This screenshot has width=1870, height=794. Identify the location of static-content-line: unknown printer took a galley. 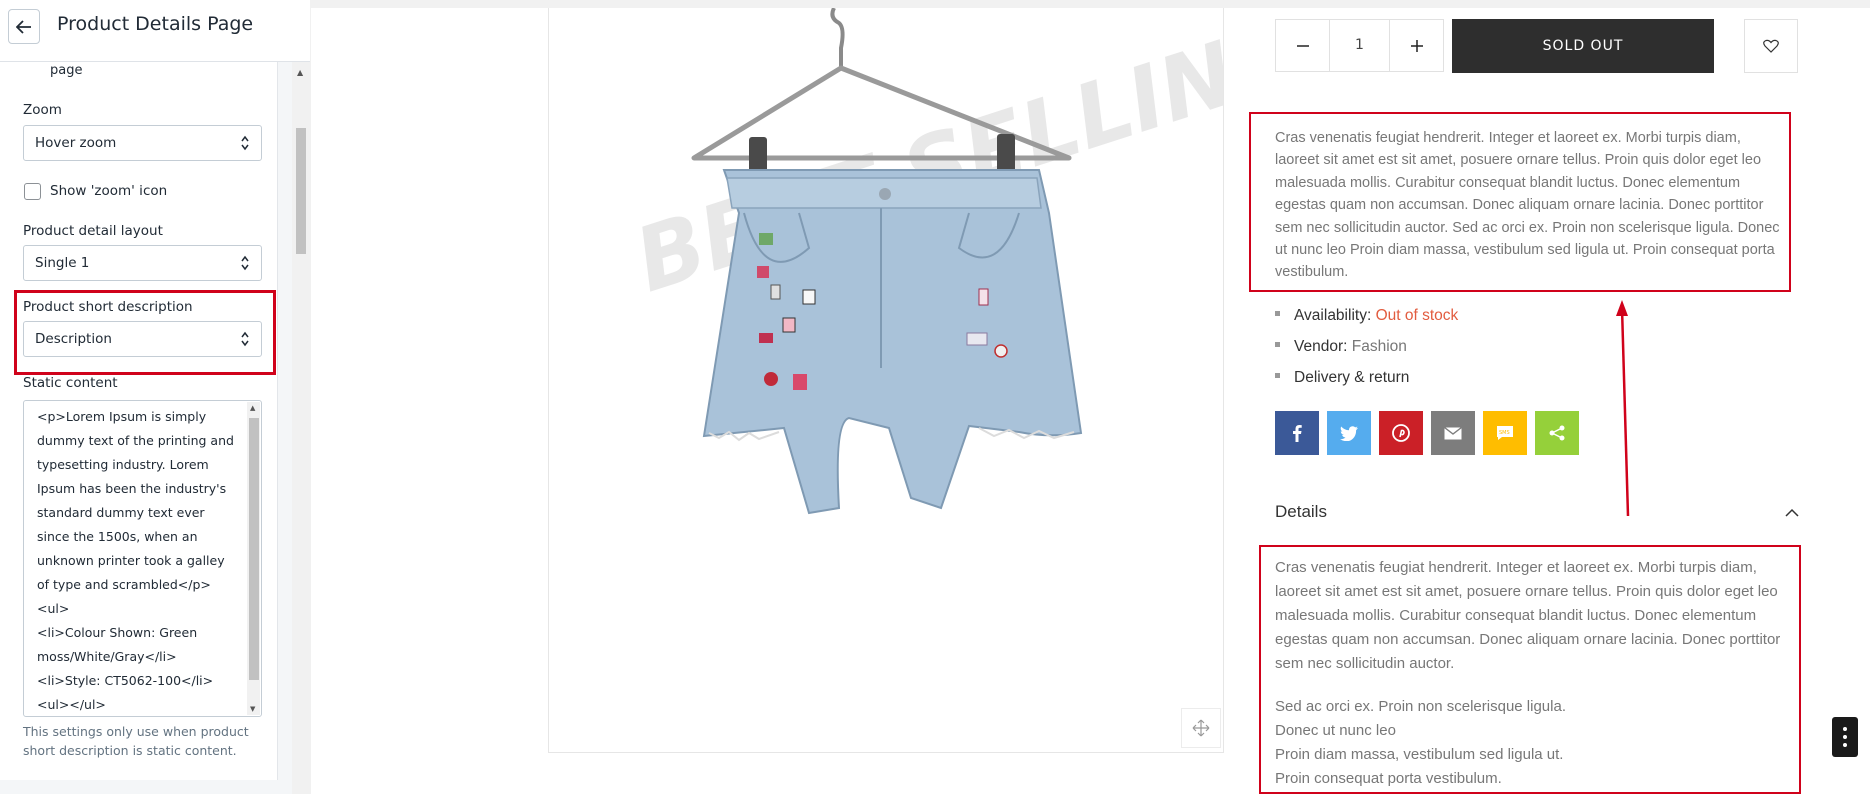
(131, 560).